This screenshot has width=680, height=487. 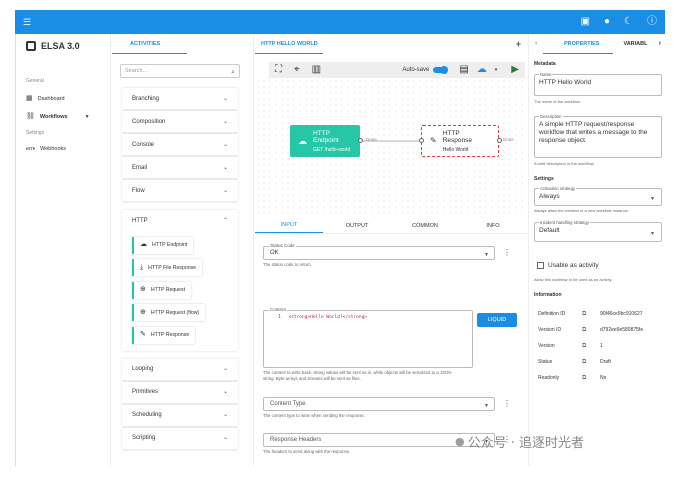 I want to click on nav-item-workflows: ⛓ Workflows ▼, so click(x=63, y=117).